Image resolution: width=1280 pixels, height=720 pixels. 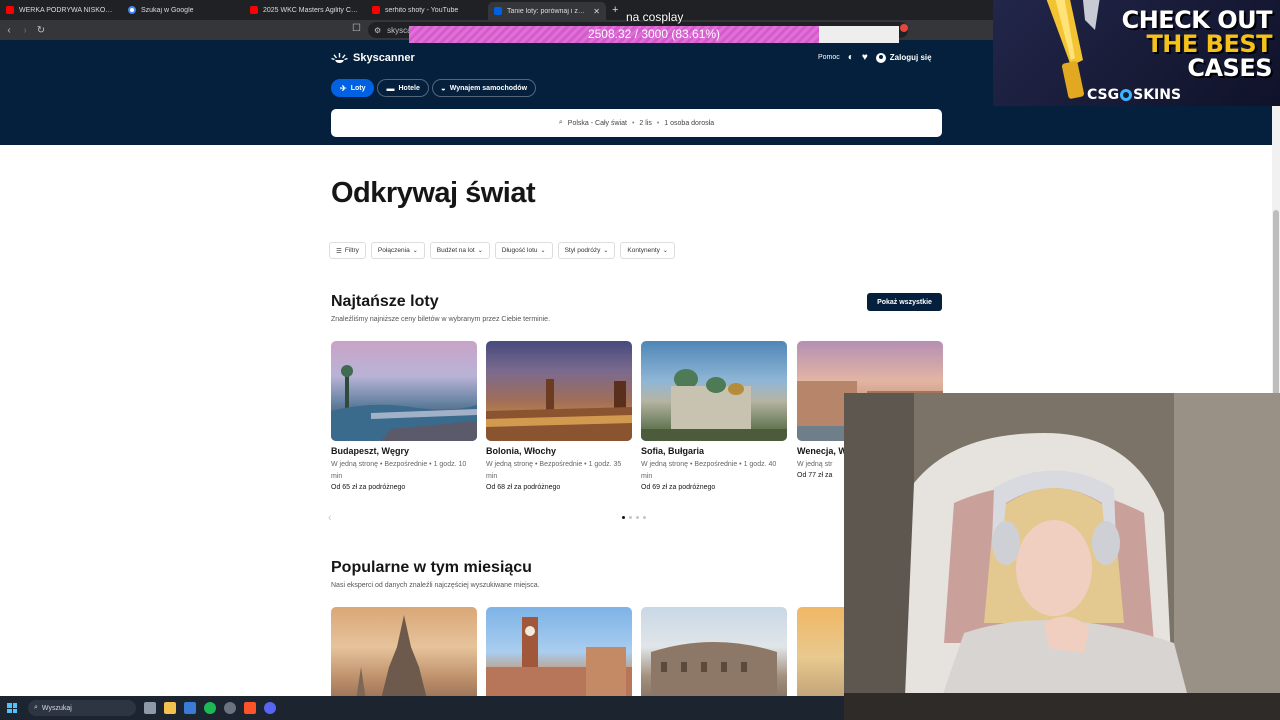 What do you see at coordinates (910, 57) in the screenshot?
I see `login-label: Zaloguj się` at bounding box center [910, 57].